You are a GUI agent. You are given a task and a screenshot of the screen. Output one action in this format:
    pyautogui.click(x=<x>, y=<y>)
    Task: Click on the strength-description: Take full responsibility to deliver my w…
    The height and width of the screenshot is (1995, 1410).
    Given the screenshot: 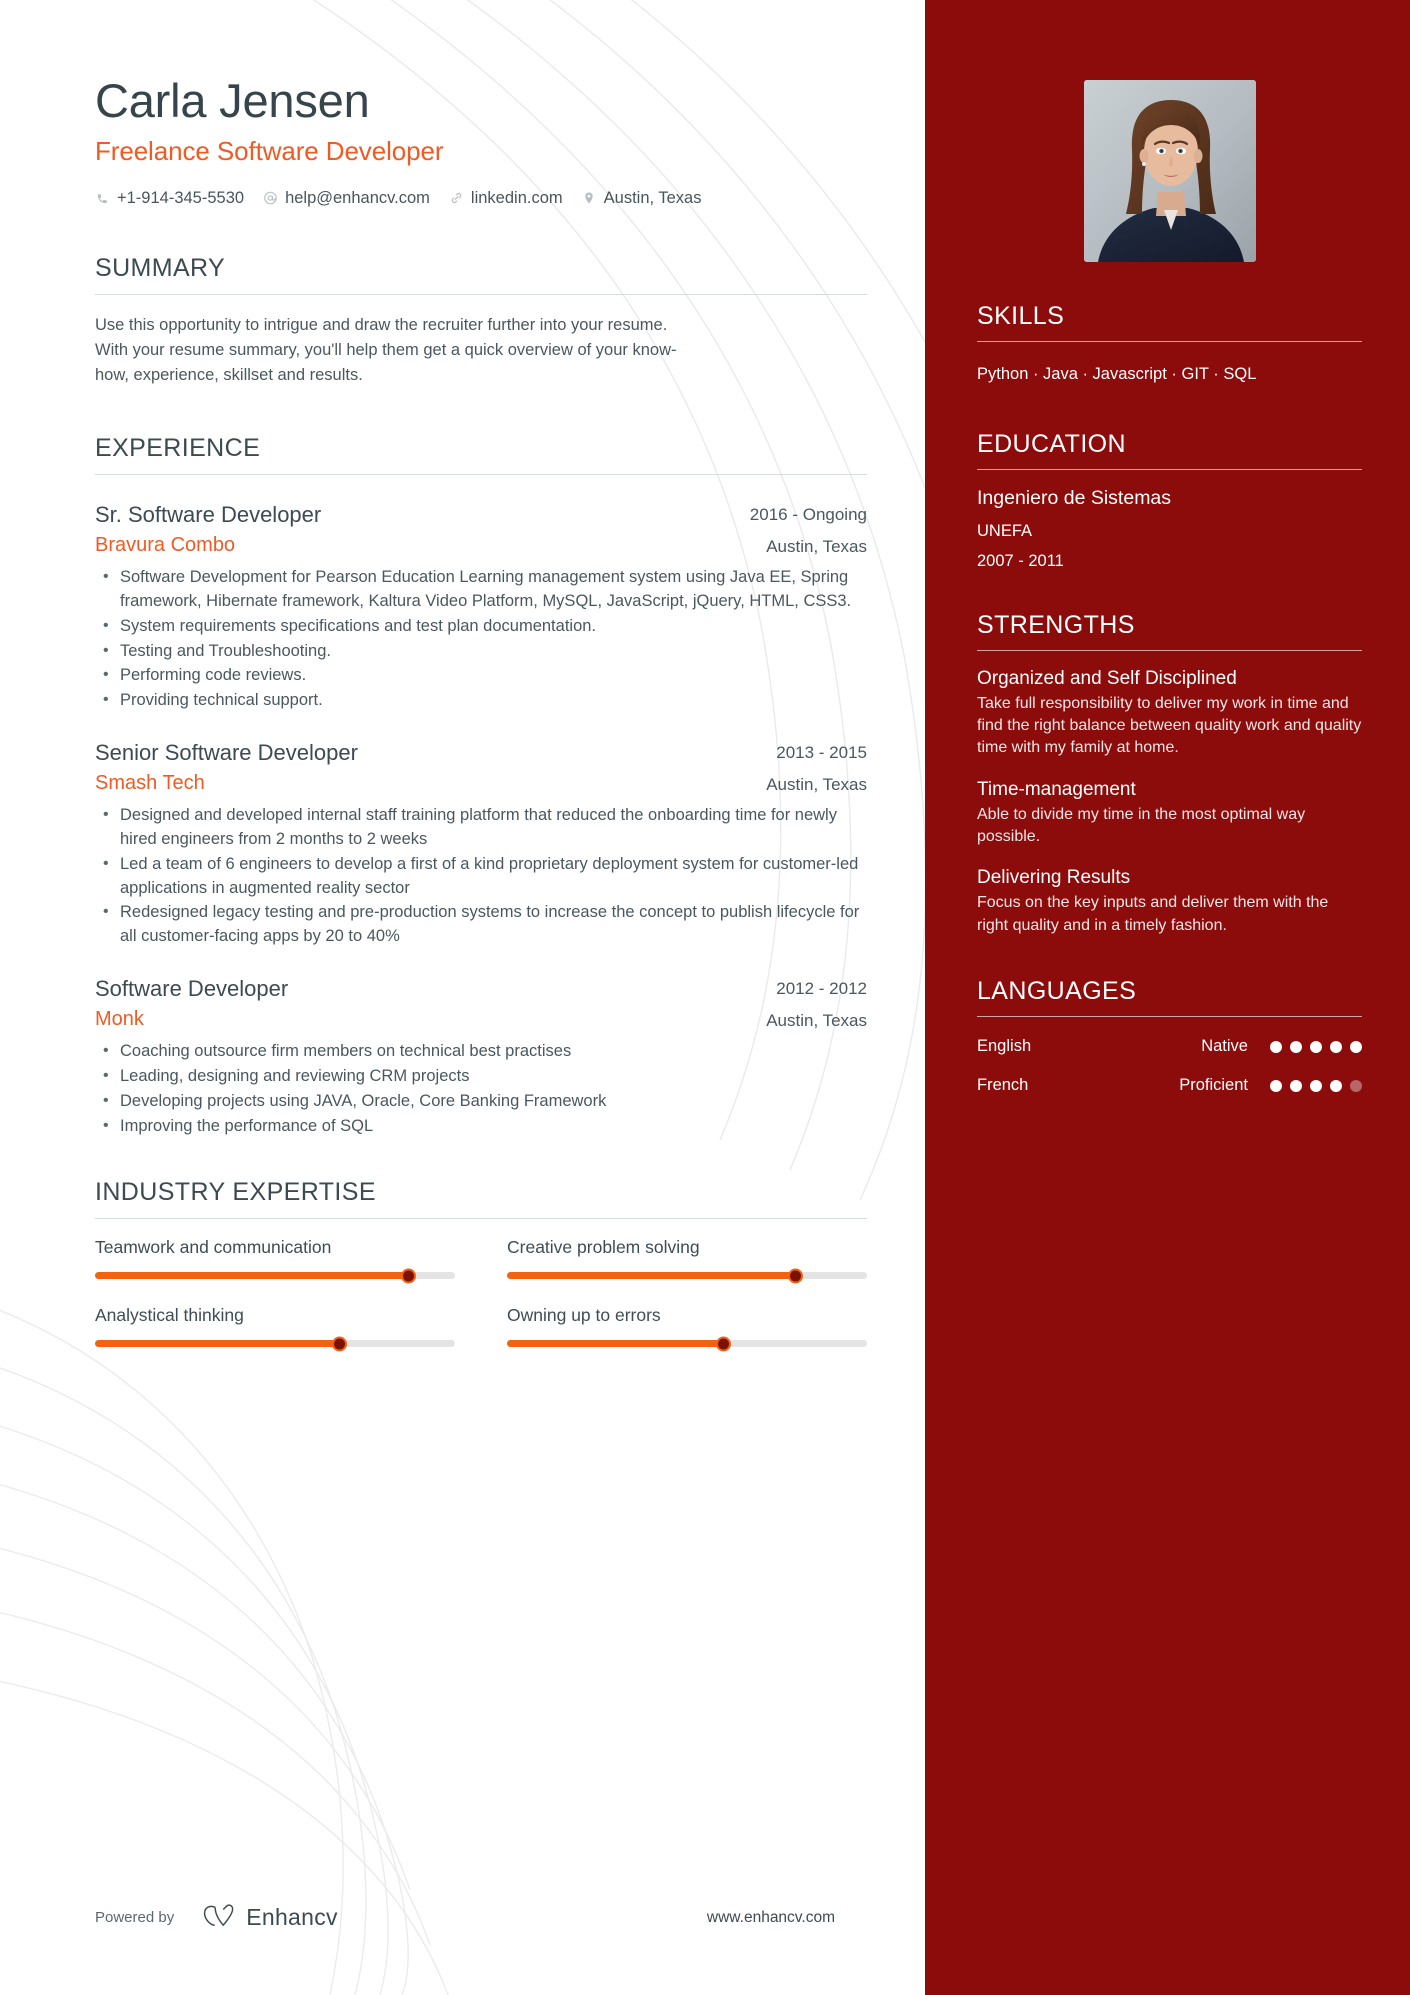 What is the action you would take?
    pyautogui.click(x=1169, y=725)
    